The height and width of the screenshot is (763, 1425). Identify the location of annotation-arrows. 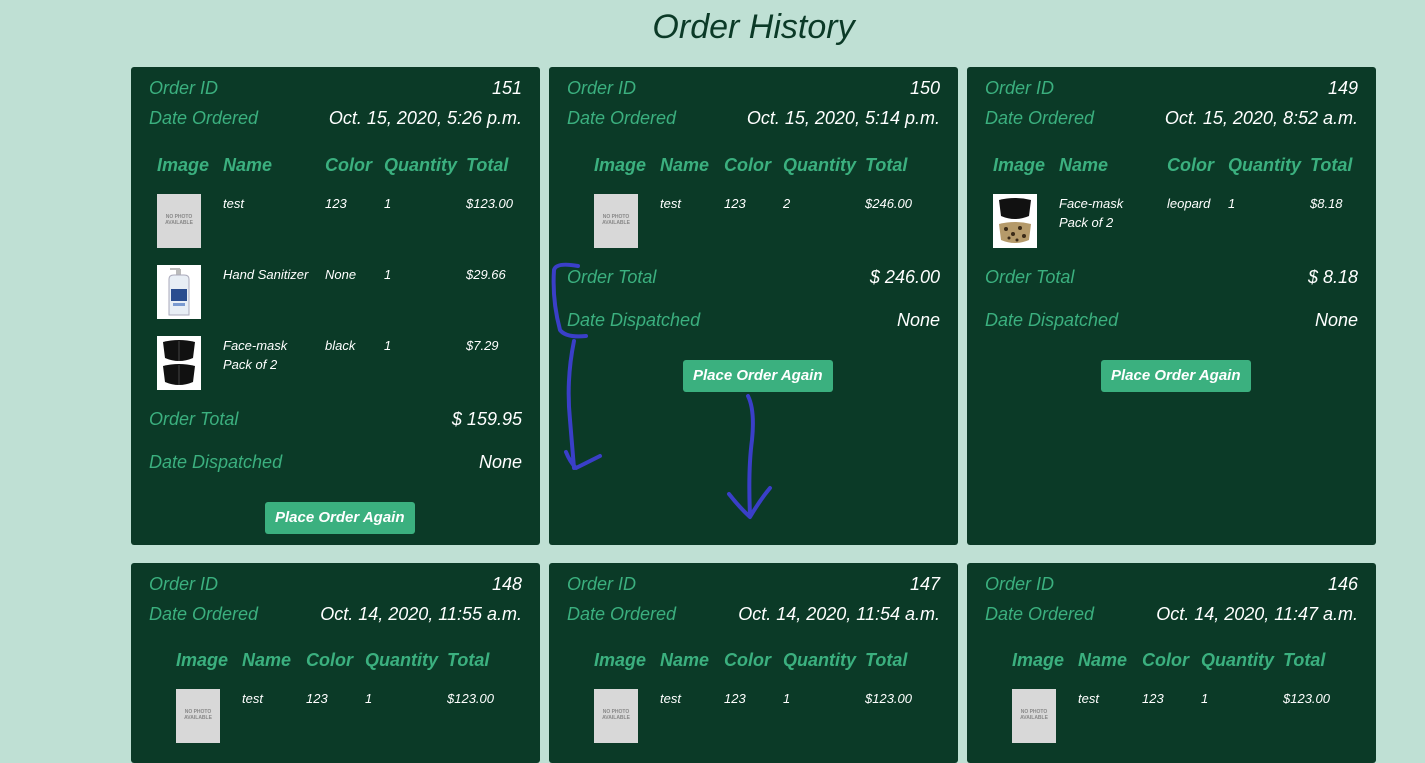
(661, 390).